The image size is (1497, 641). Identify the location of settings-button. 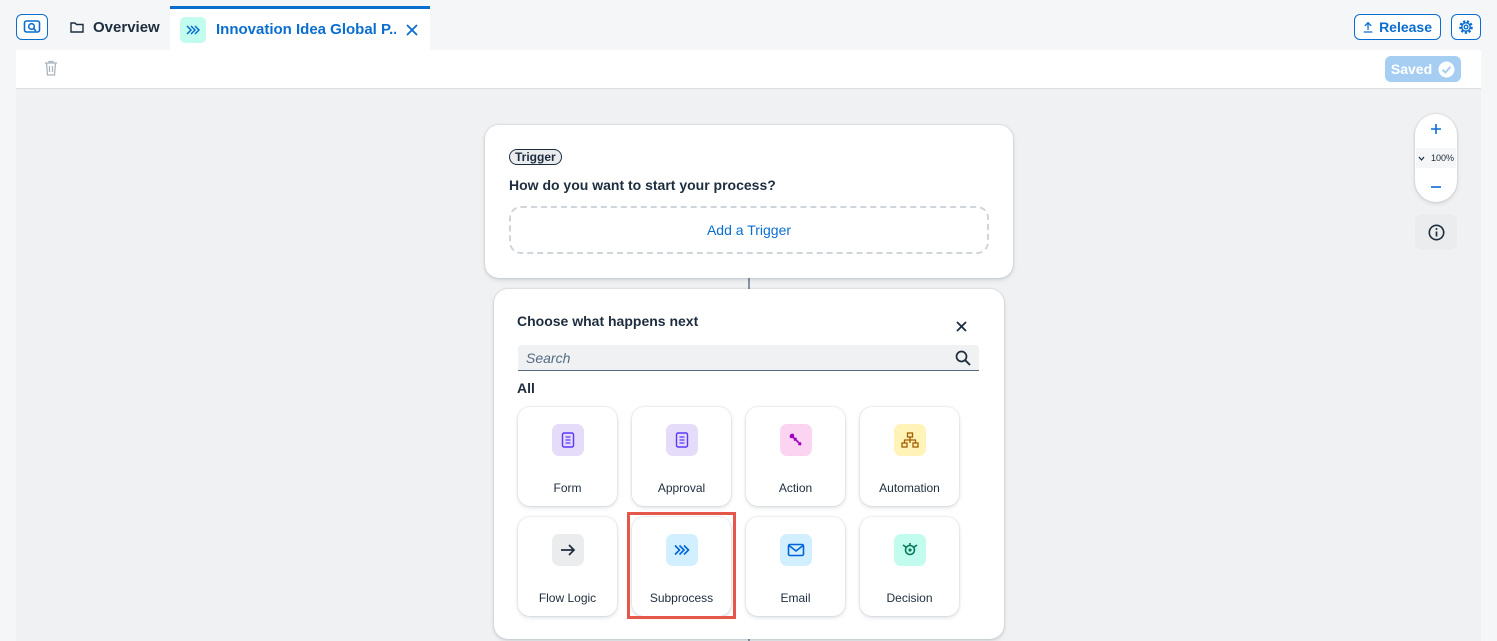
(1466, 27).